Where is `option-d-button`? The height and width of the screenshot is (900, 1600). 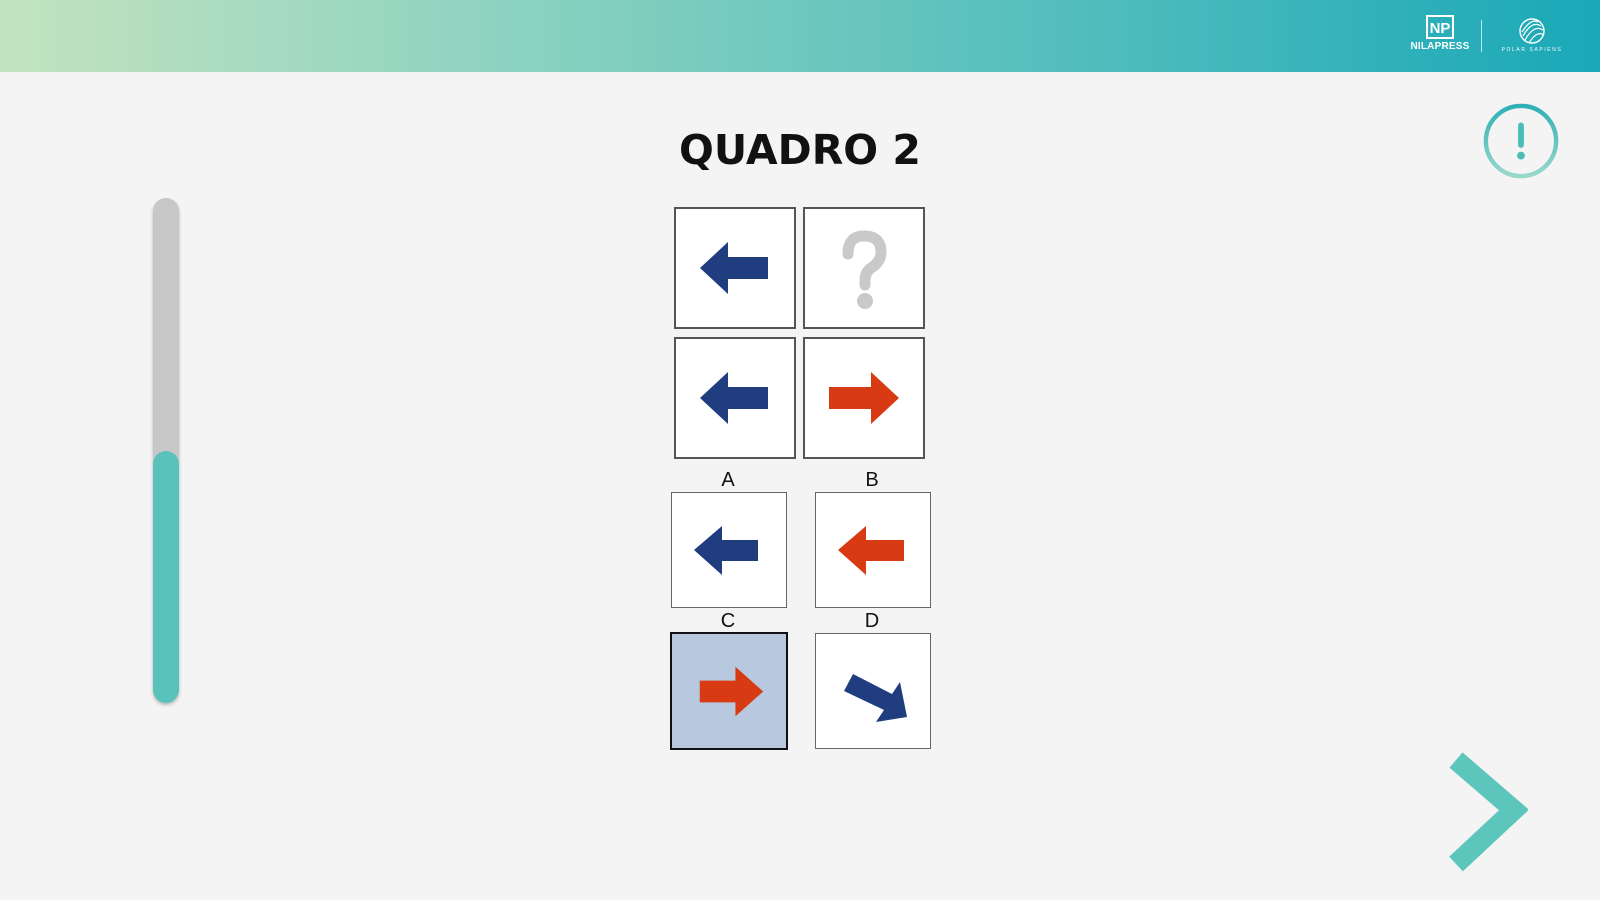
option-d-button is located at coordinates (873, 691).